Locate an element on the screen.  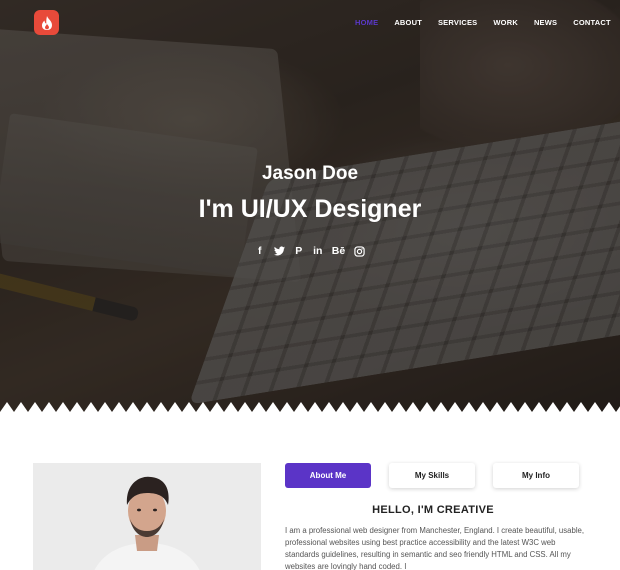
tab-my-info: My Info is located at coordinates (536, 475).